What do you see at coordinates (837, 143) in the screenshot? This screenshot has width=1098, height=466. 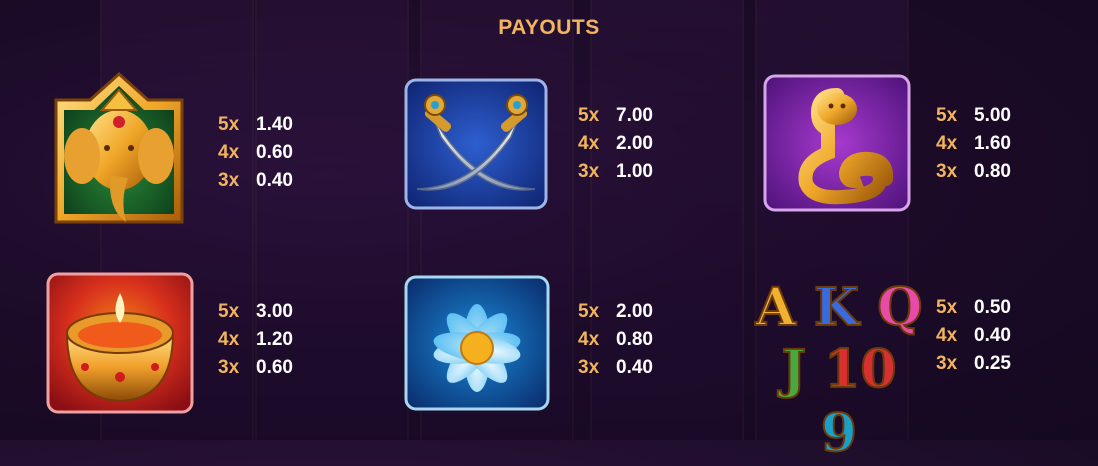 I see `golden-cobra-symbol-icon` at bounding box center [837, 143].